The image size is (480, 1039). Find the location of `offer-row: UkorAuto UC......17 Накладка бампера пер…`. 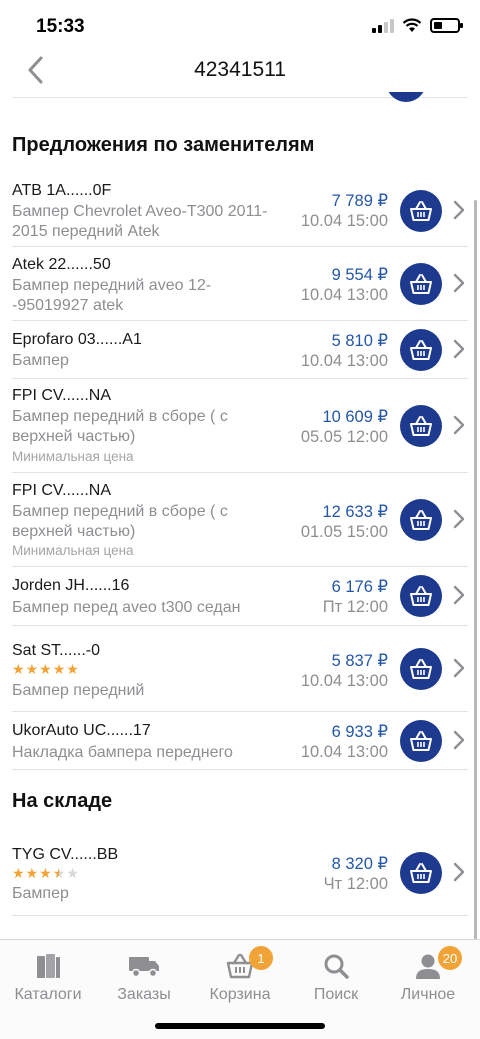

offer-row: UkorAuto UC......17 Накладка бампера пер… is located at coordinates (240, 741).